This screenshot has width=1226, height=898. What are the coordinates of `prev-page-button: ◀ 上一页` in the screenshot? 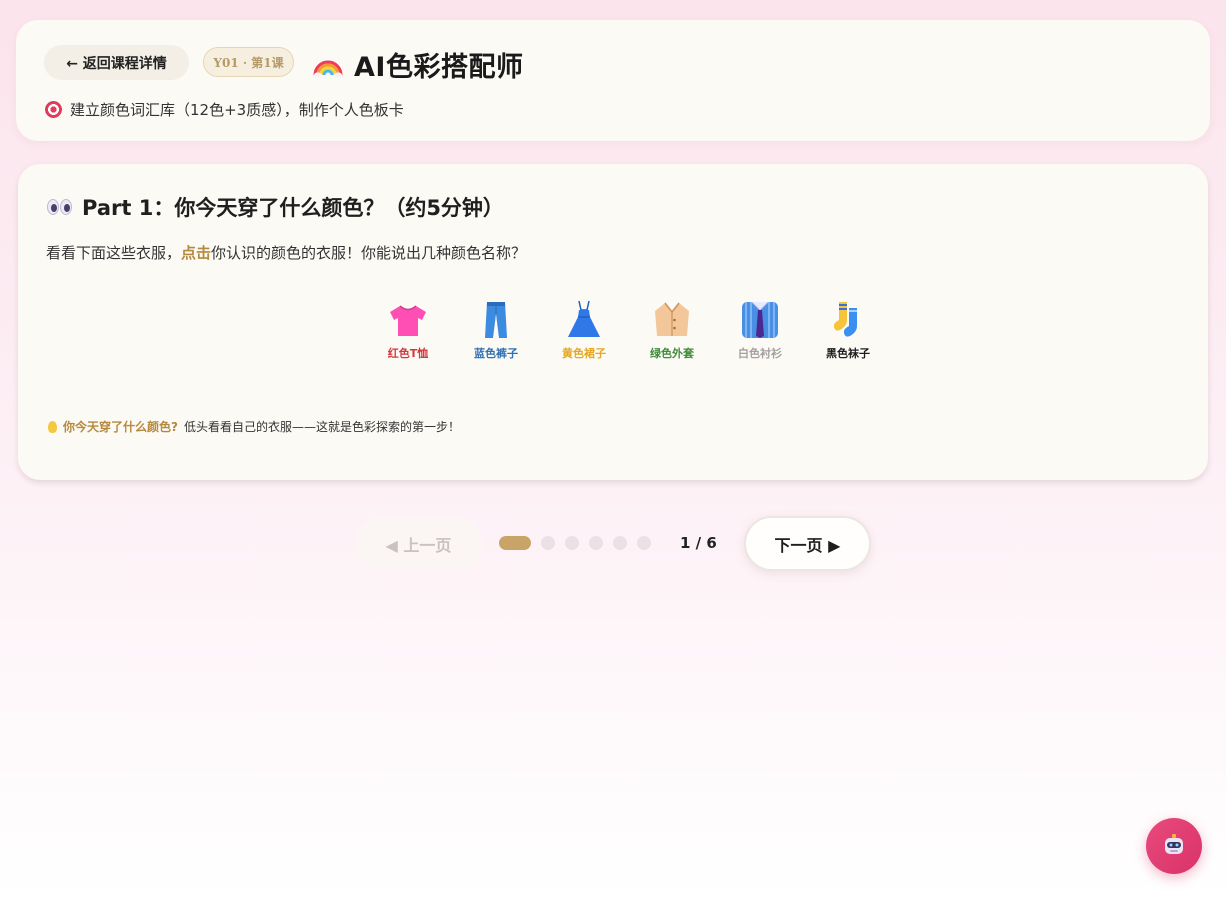 It's located at (418, 543).